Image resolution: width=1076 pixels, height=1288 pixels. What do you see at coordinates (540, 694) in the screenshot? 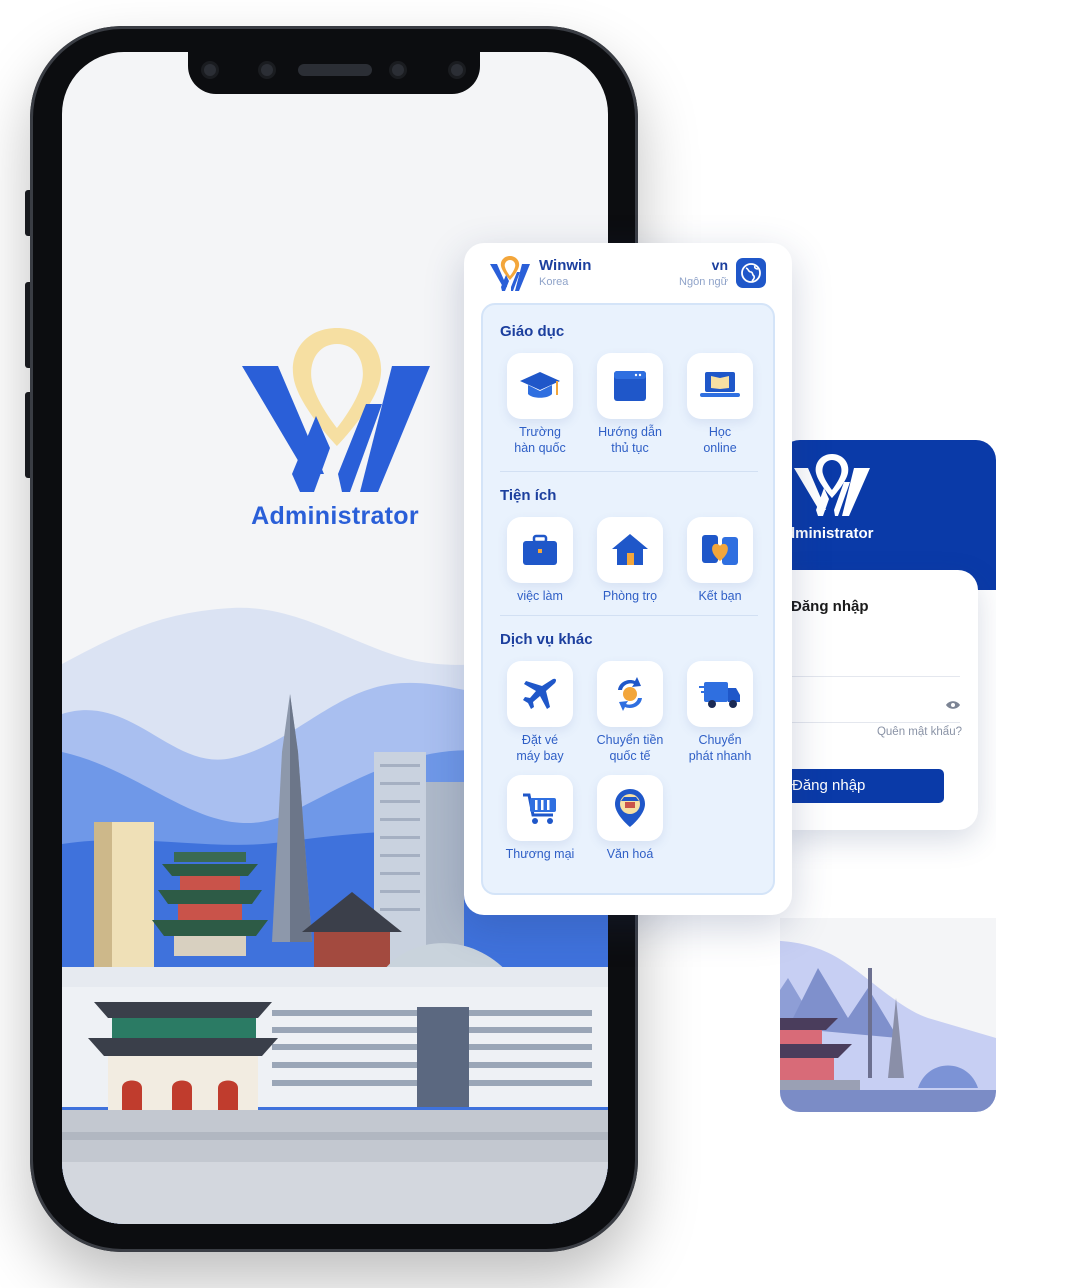
I see `airplane-icon` at bounding box center [540, 694].